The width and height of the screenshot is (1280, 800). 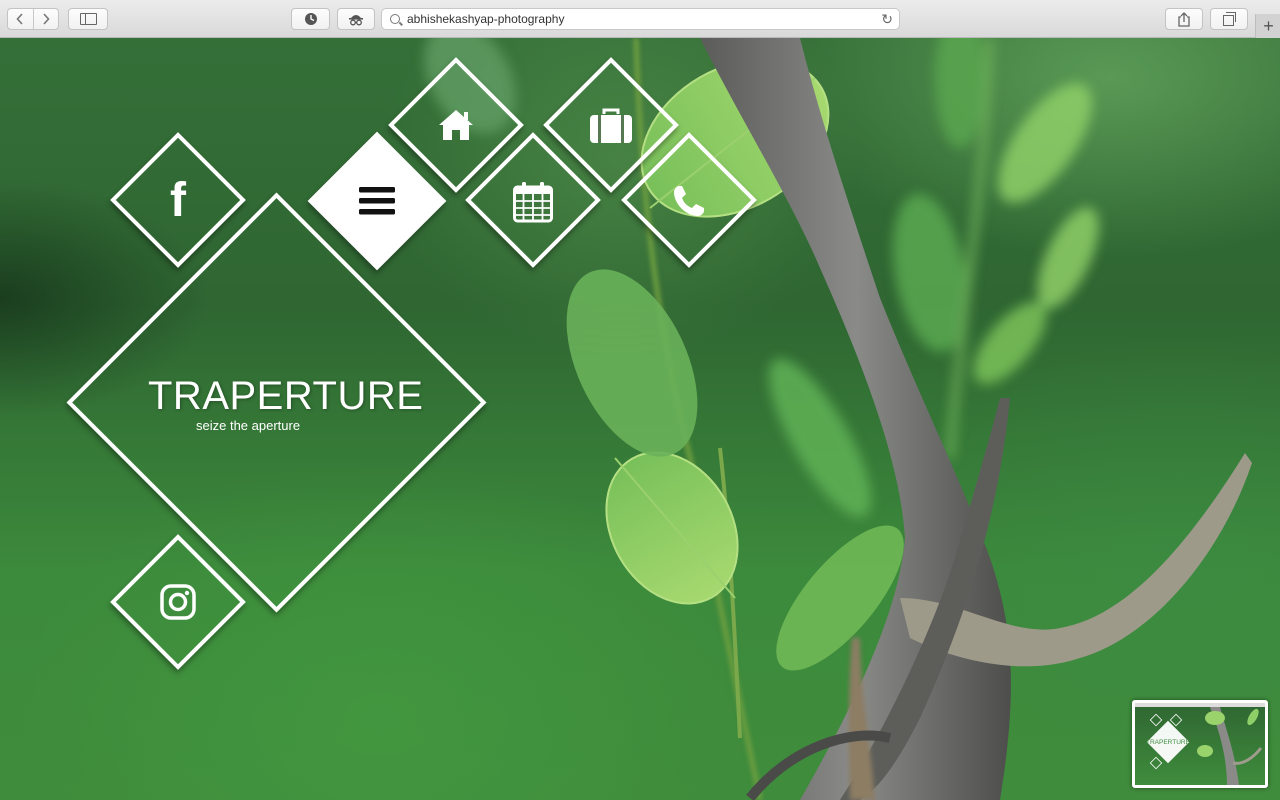 I want to click on home-icon, so click(x=456, y=125).